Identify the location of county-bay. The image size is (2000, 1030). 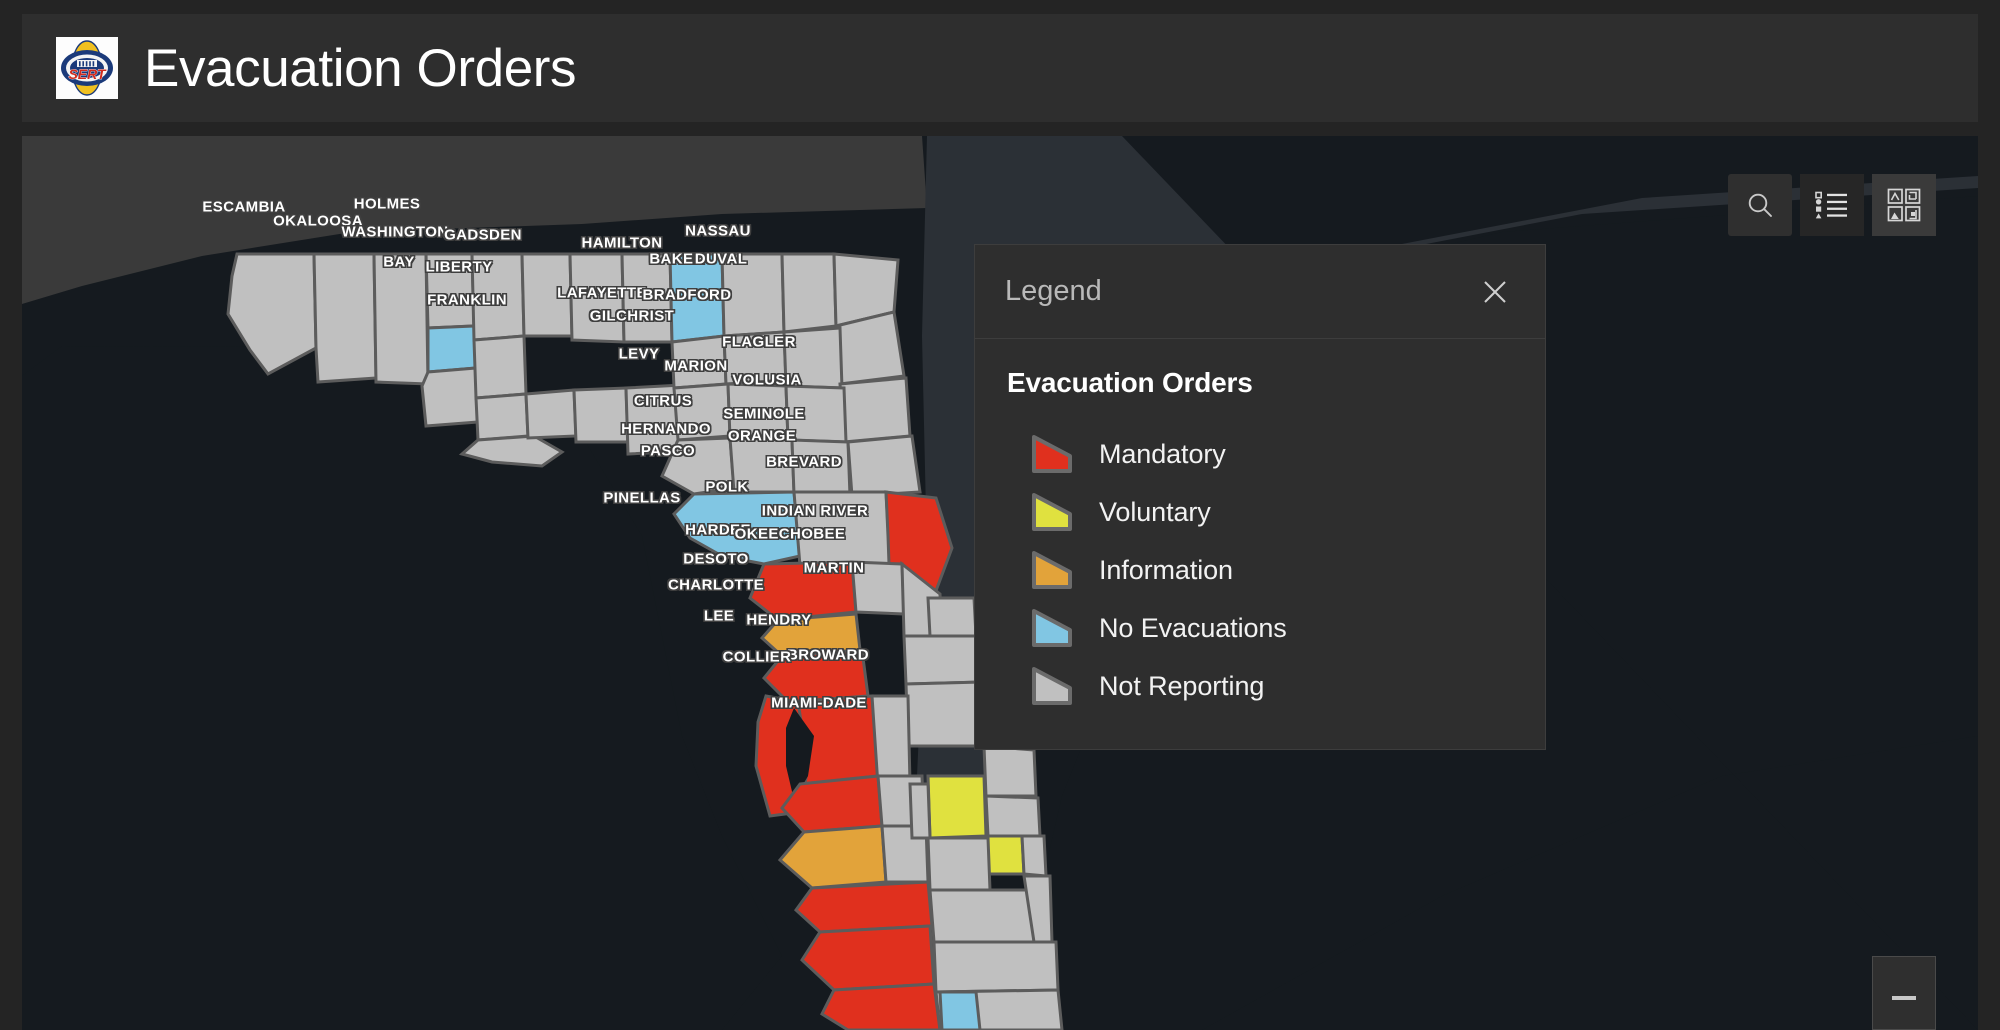
(450, 397).